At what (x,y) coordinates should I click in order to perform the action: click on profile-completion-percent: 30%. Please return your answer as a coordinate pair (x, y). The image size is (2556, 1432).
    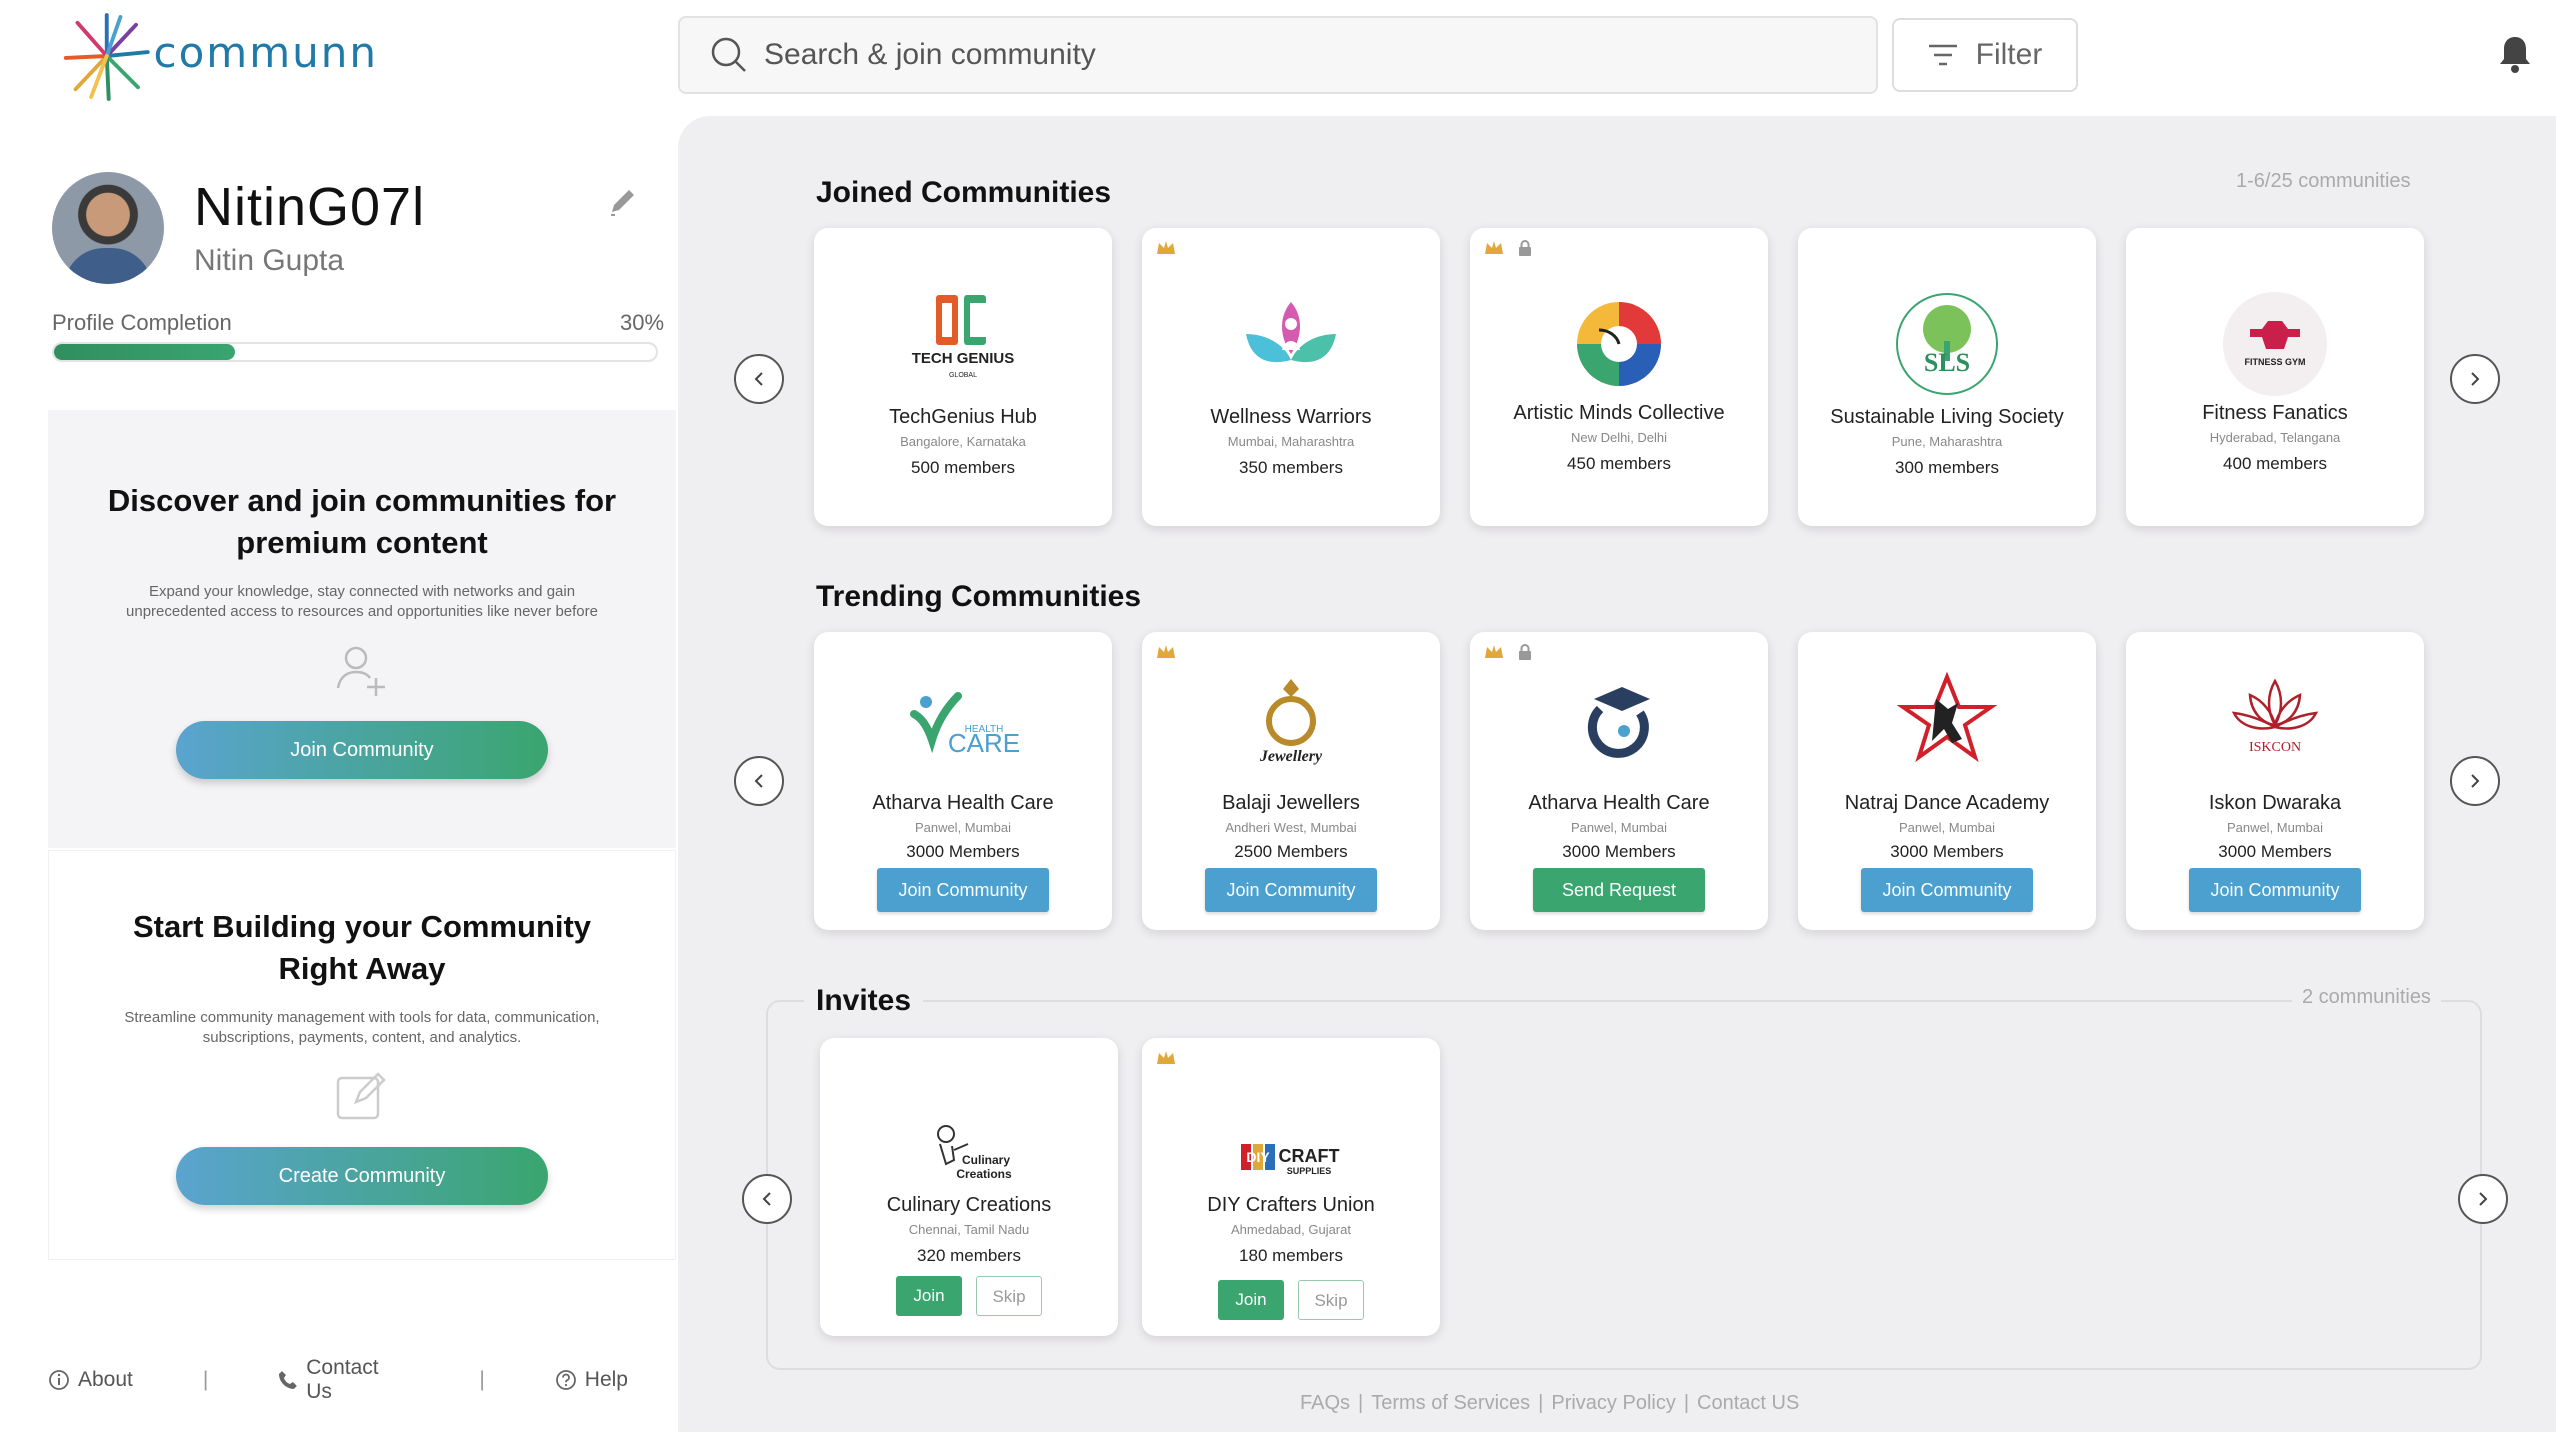
    Looking at the image, I should click on (642, 322).